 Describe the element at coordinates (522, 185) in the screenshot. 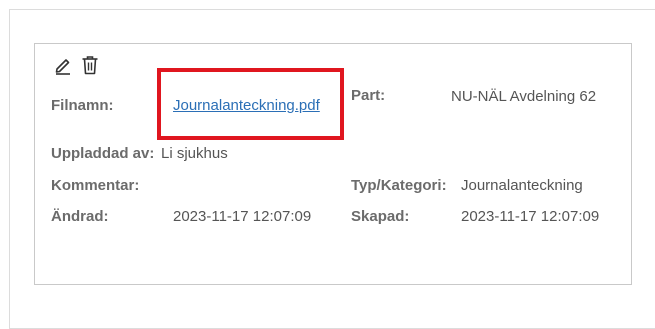

I see `type-value: Journalanteckning` at that location.